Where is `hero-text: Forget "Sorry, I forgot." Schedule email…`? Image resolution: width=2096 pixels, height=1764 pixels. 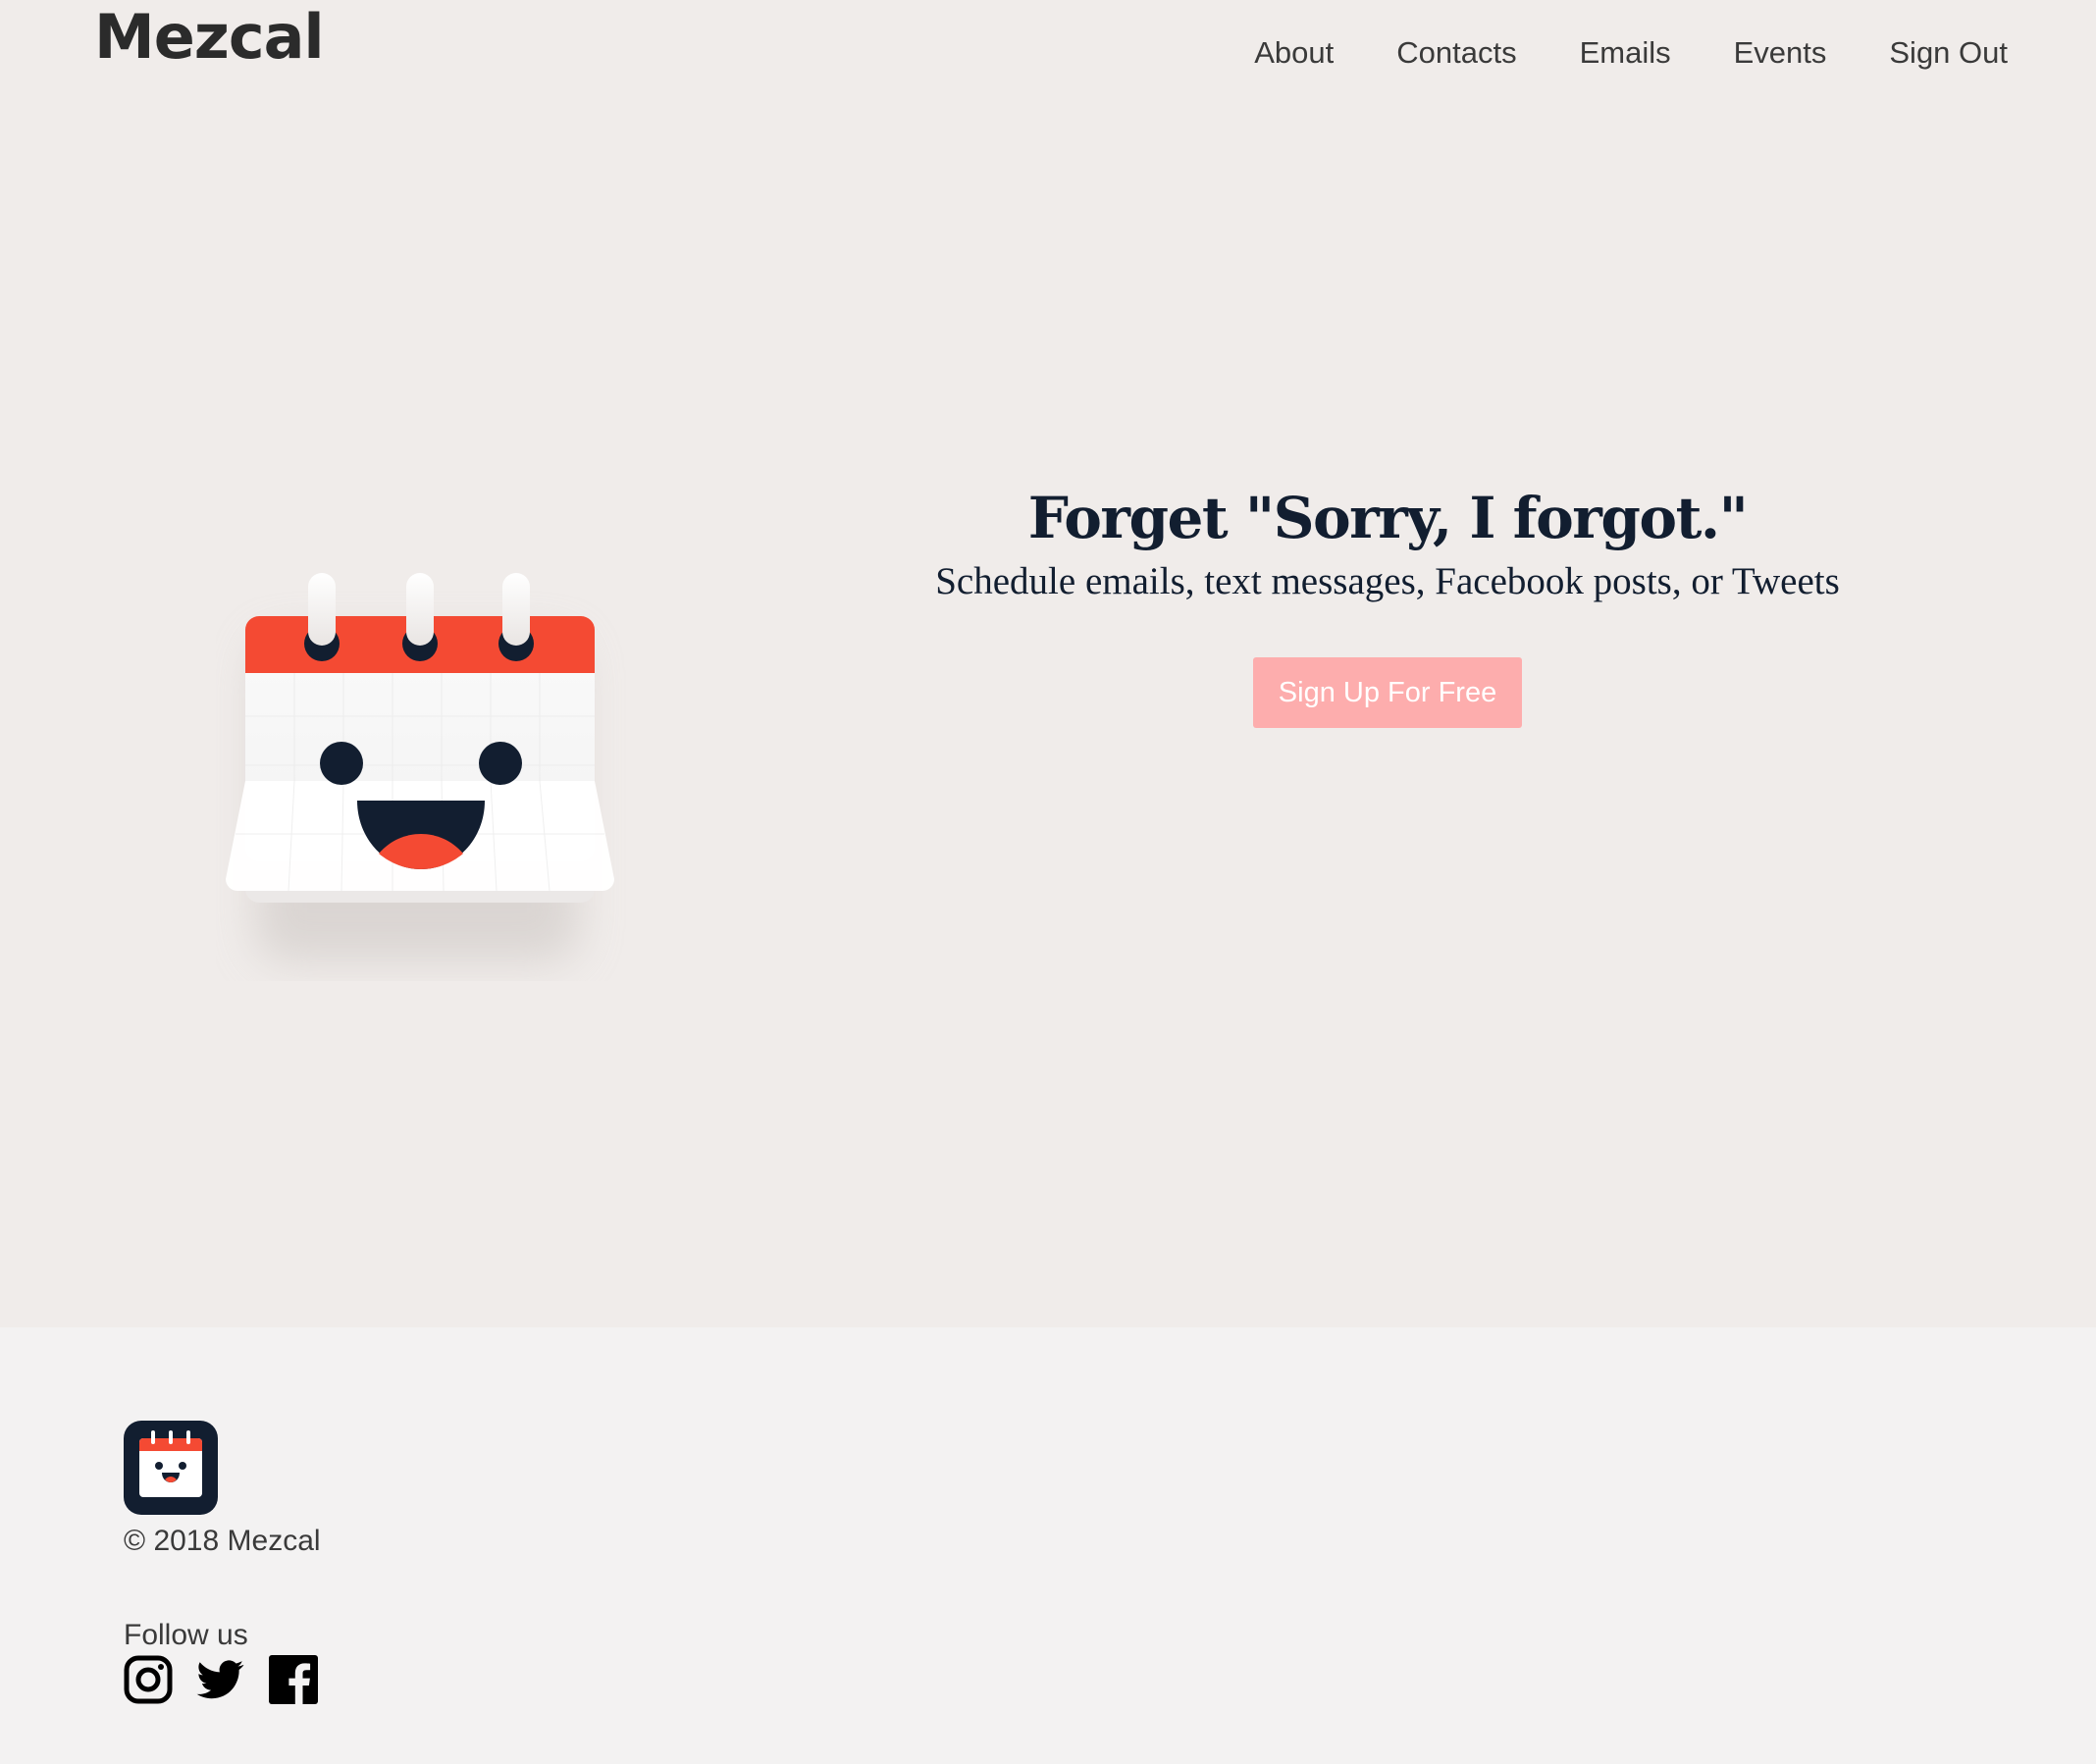 hero-text: Forget "Sorry, I forgot." Schedule email… is located at coordinates (1388, 604).